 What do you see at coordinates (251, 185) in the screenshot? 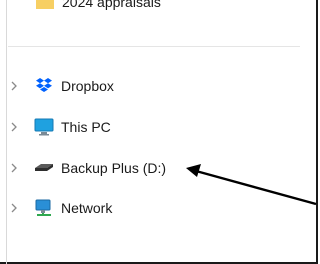
I see `annotation-arrow` at bounding box center [251, 185].